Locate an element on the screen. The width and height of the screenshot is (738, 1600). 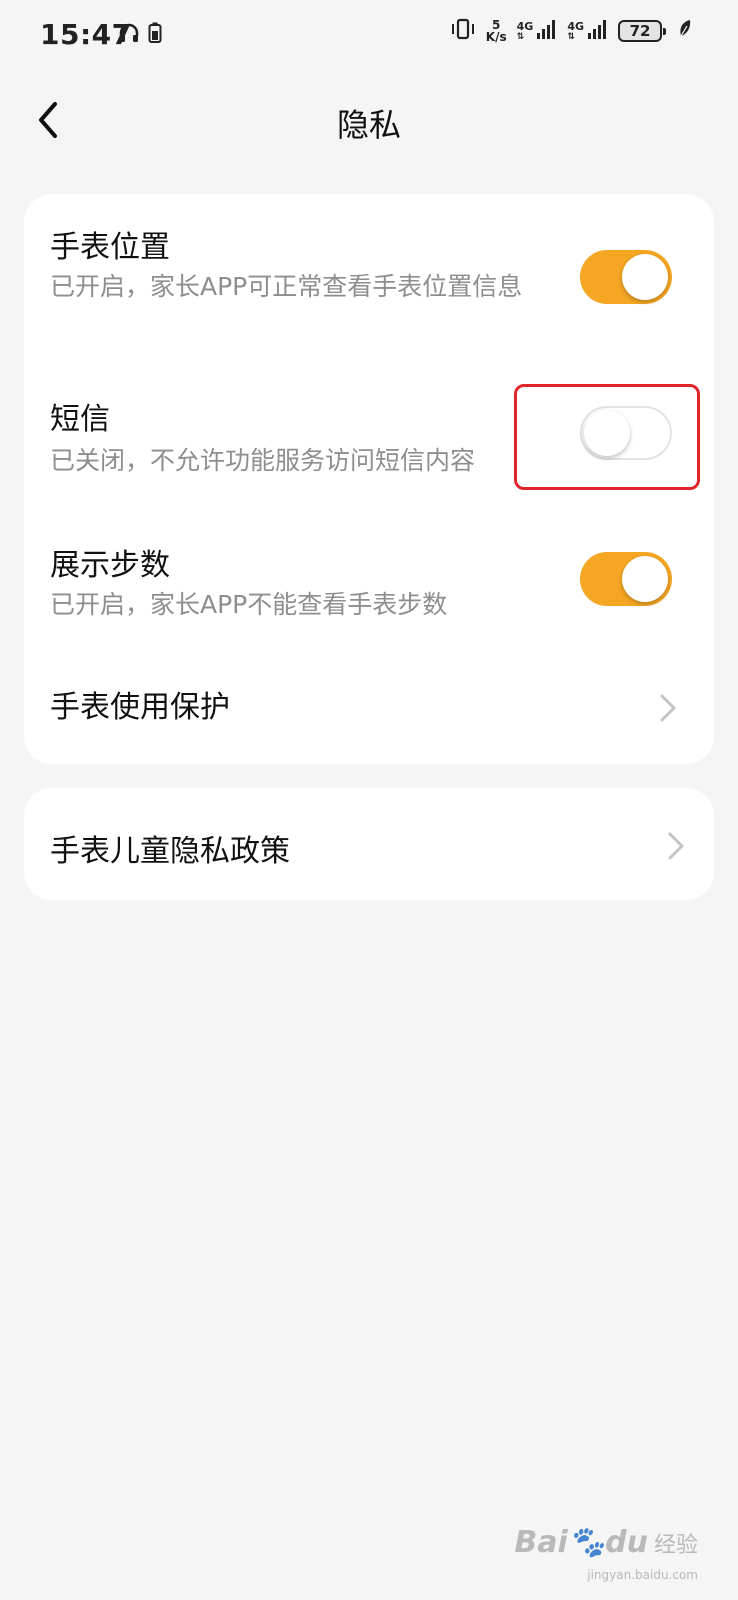
network-type-1: 4G is located at coordinates (525, 26).